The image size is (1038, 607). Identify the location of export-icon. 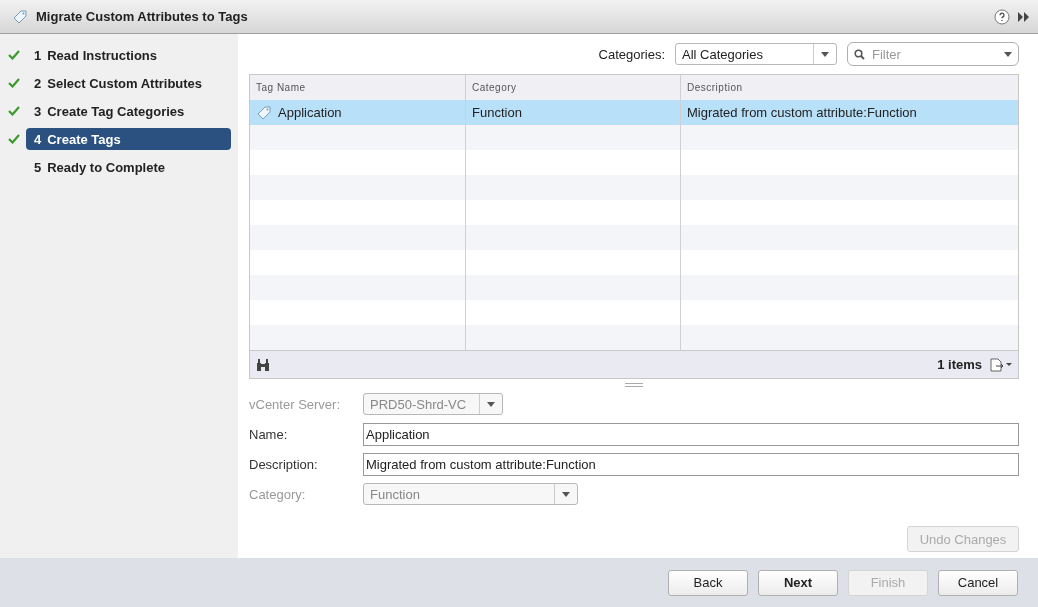
(1001, 364).